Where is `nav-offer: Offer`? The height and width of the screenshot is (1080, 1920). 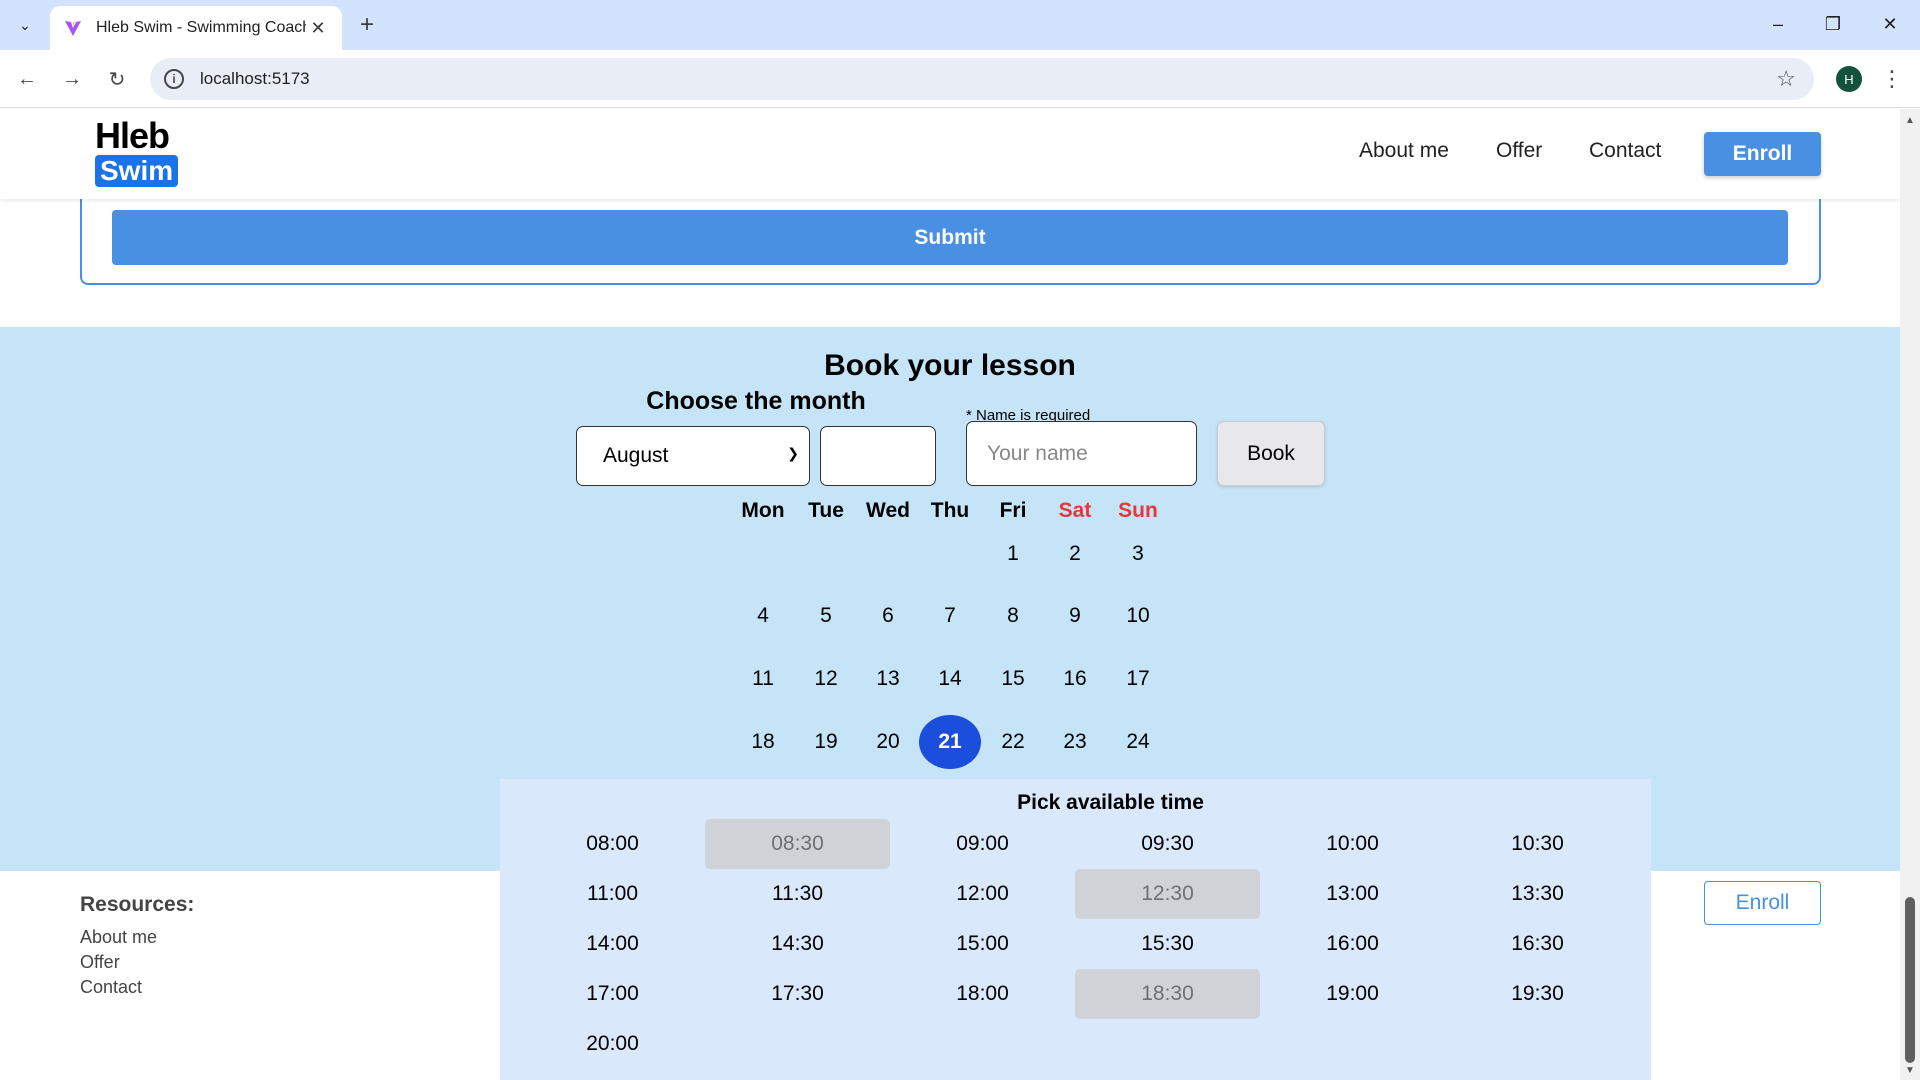 nav-offer: Offer is located at coordinates (1519, 151).